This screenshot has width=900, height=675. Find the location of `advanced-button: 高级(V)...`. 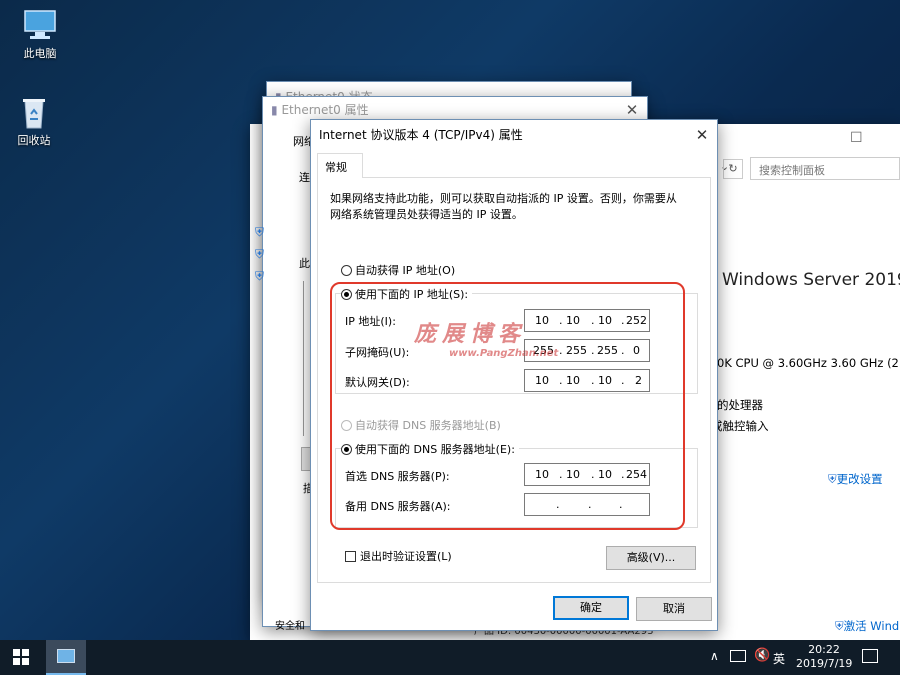

advanced-button: 高级(V)... is located at coordinates (651, 558).